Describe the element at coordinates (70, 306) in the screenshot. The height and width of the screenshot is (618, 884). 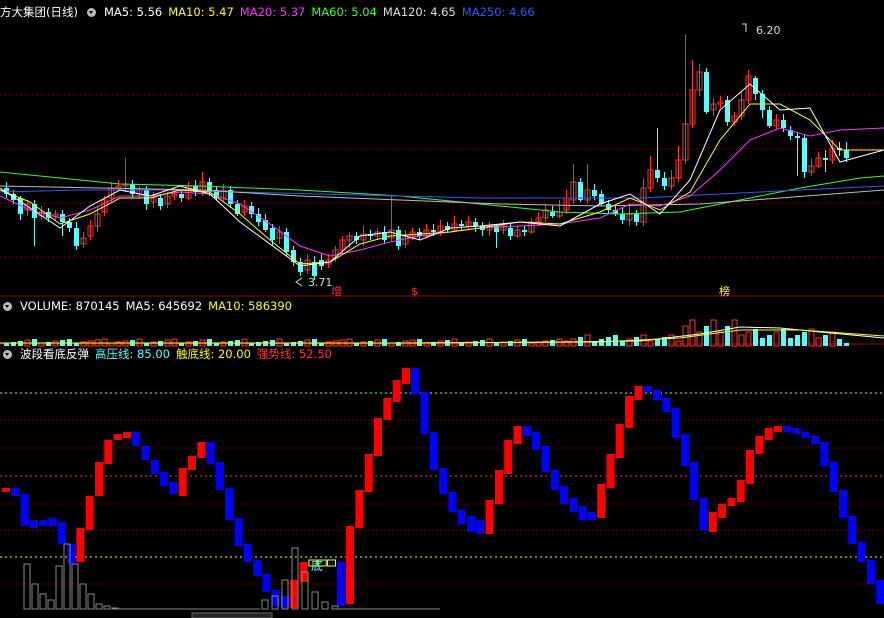
I see `volume-label: VOLUME: 870145` at that location.